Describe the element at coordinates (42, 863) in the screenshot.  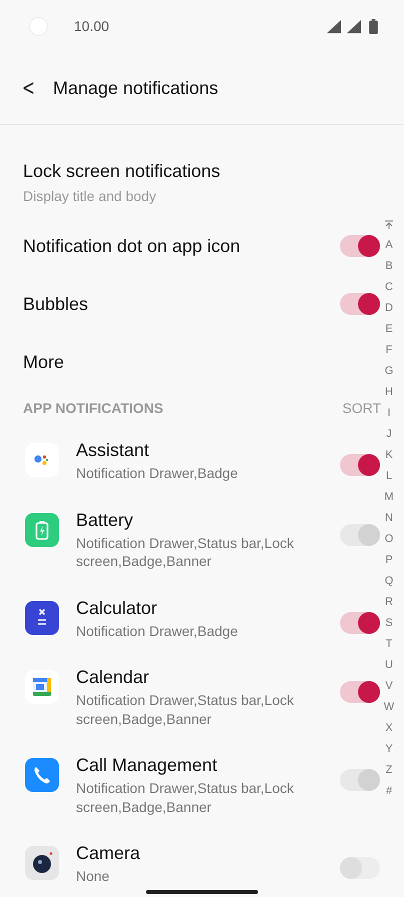
I see `camera-icon` at that location.